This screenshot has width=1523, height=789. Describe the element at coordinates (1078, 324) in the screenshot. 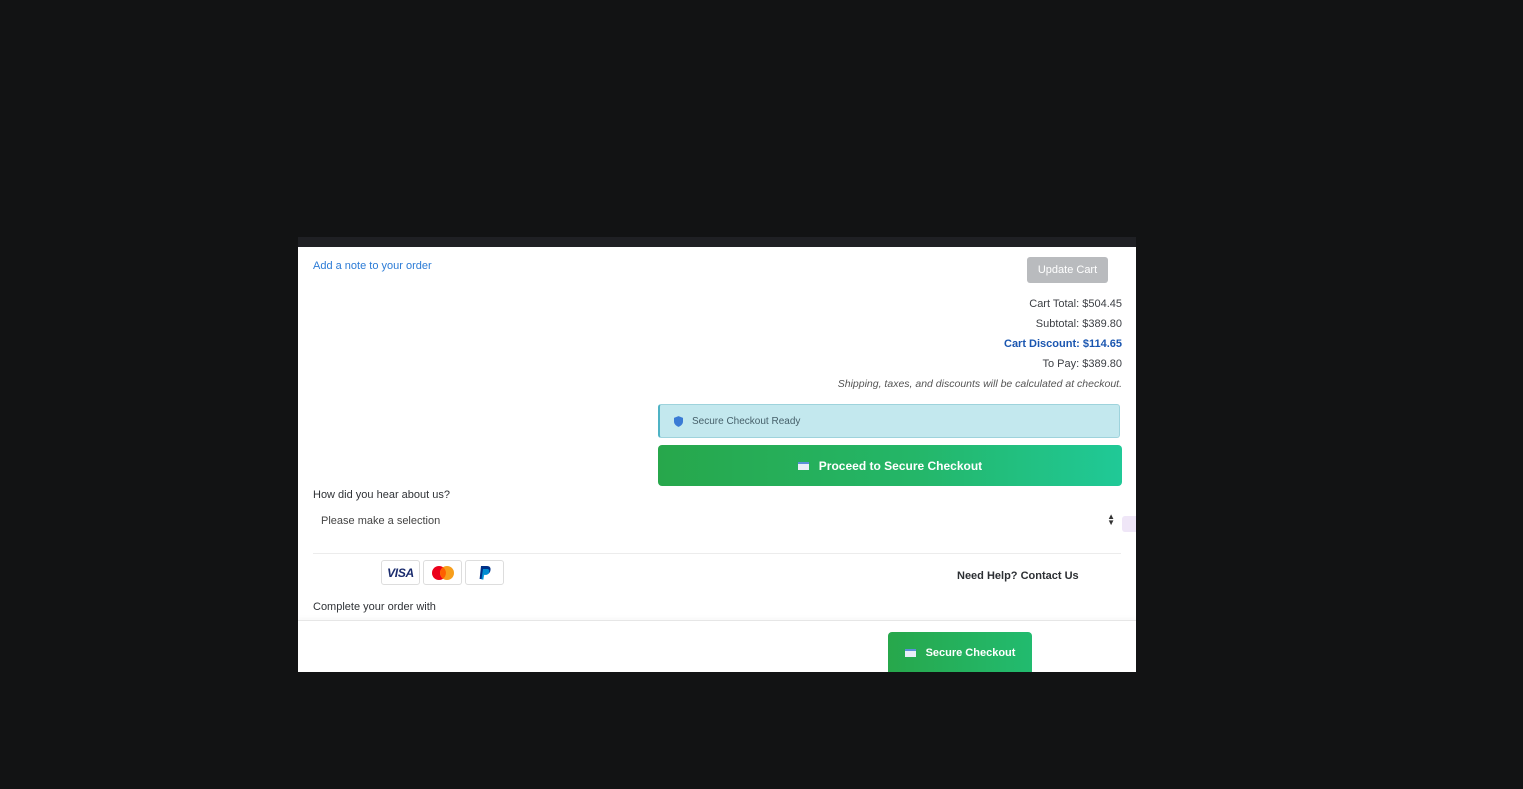

I see `subtotal: Subtotal: $389.80` at that location.